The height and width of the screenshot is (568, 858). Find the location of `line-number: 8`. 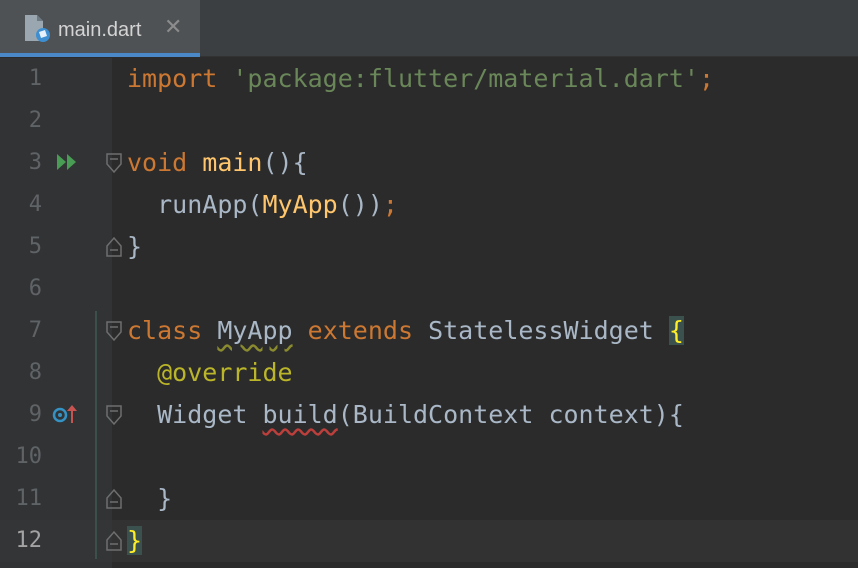

line-number: 8 is located at coordinates (35, 372).